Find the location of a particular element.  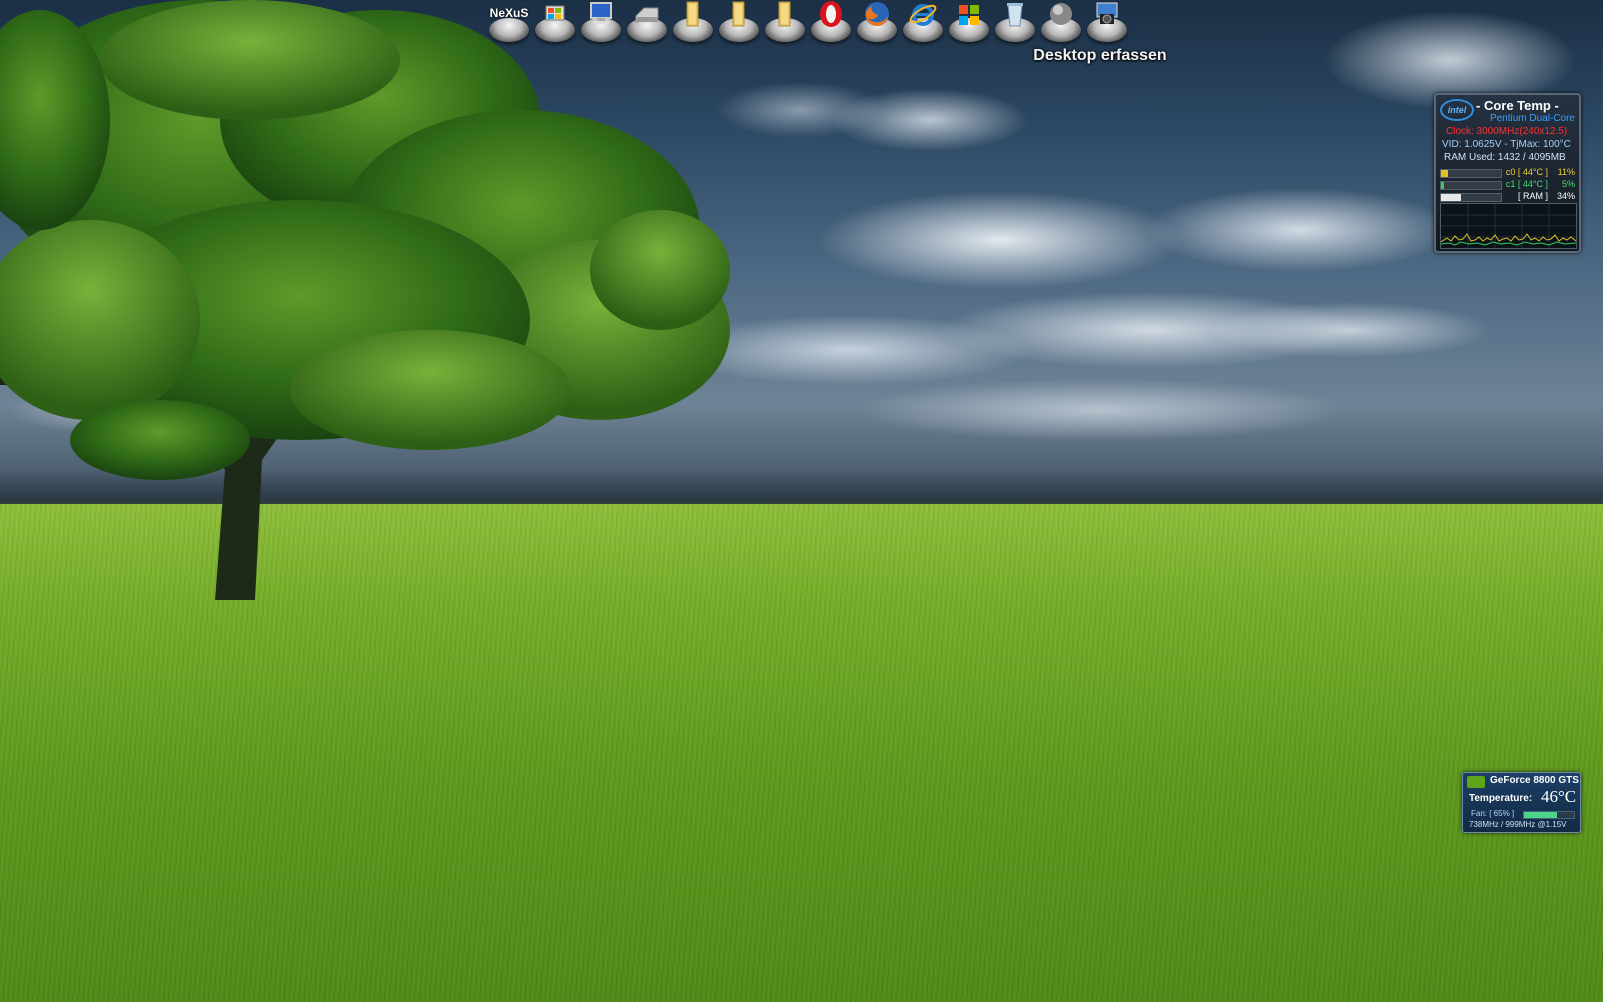

dock-hover-label: Desktop erfassen is located at coordinates (1100, 55).